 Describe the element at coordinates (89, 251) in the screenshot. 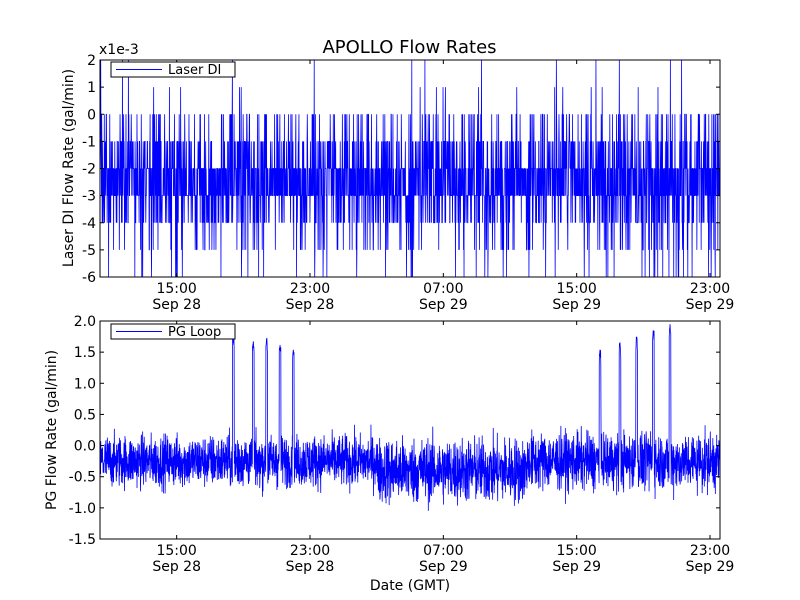

I see `y-tick-label: -5` at that location.